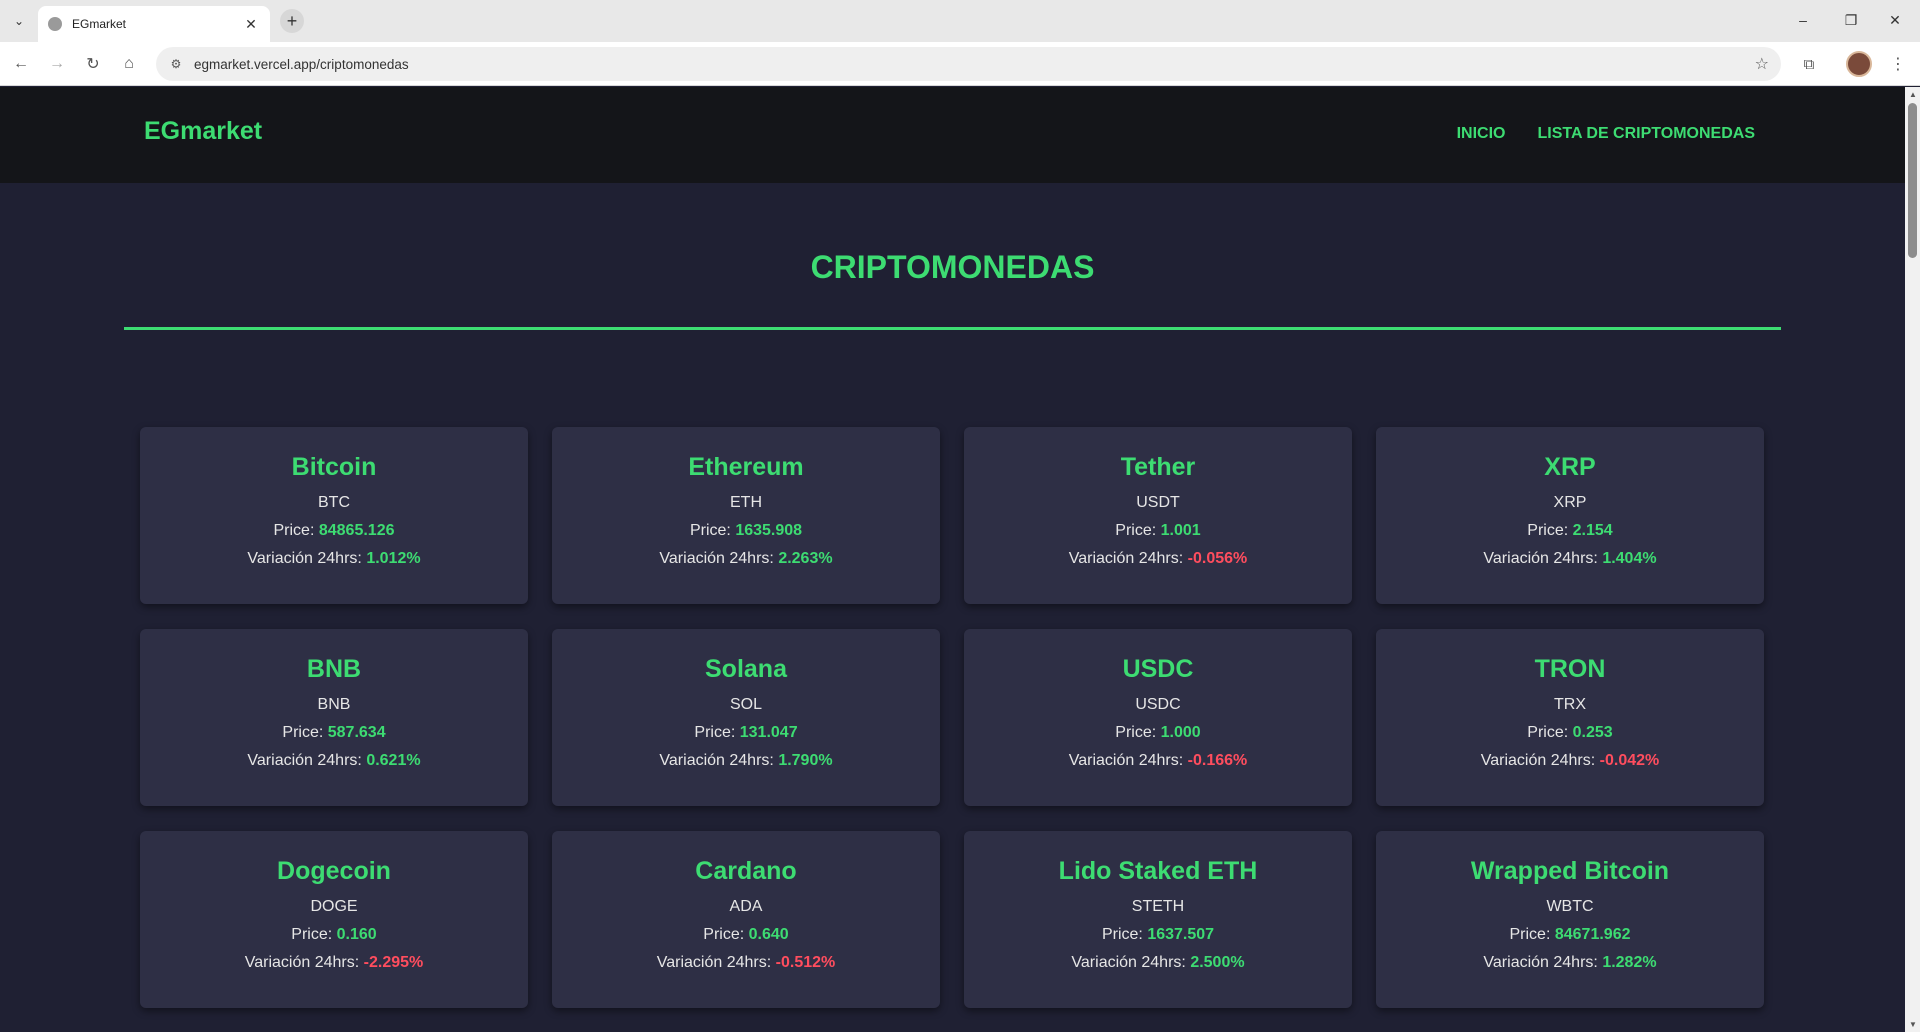 This screenshot has height=1032, width=1920. Describe the element at coordinates (1851, 20) in the screenshot. I see `restore-icon: ❐` at that location.